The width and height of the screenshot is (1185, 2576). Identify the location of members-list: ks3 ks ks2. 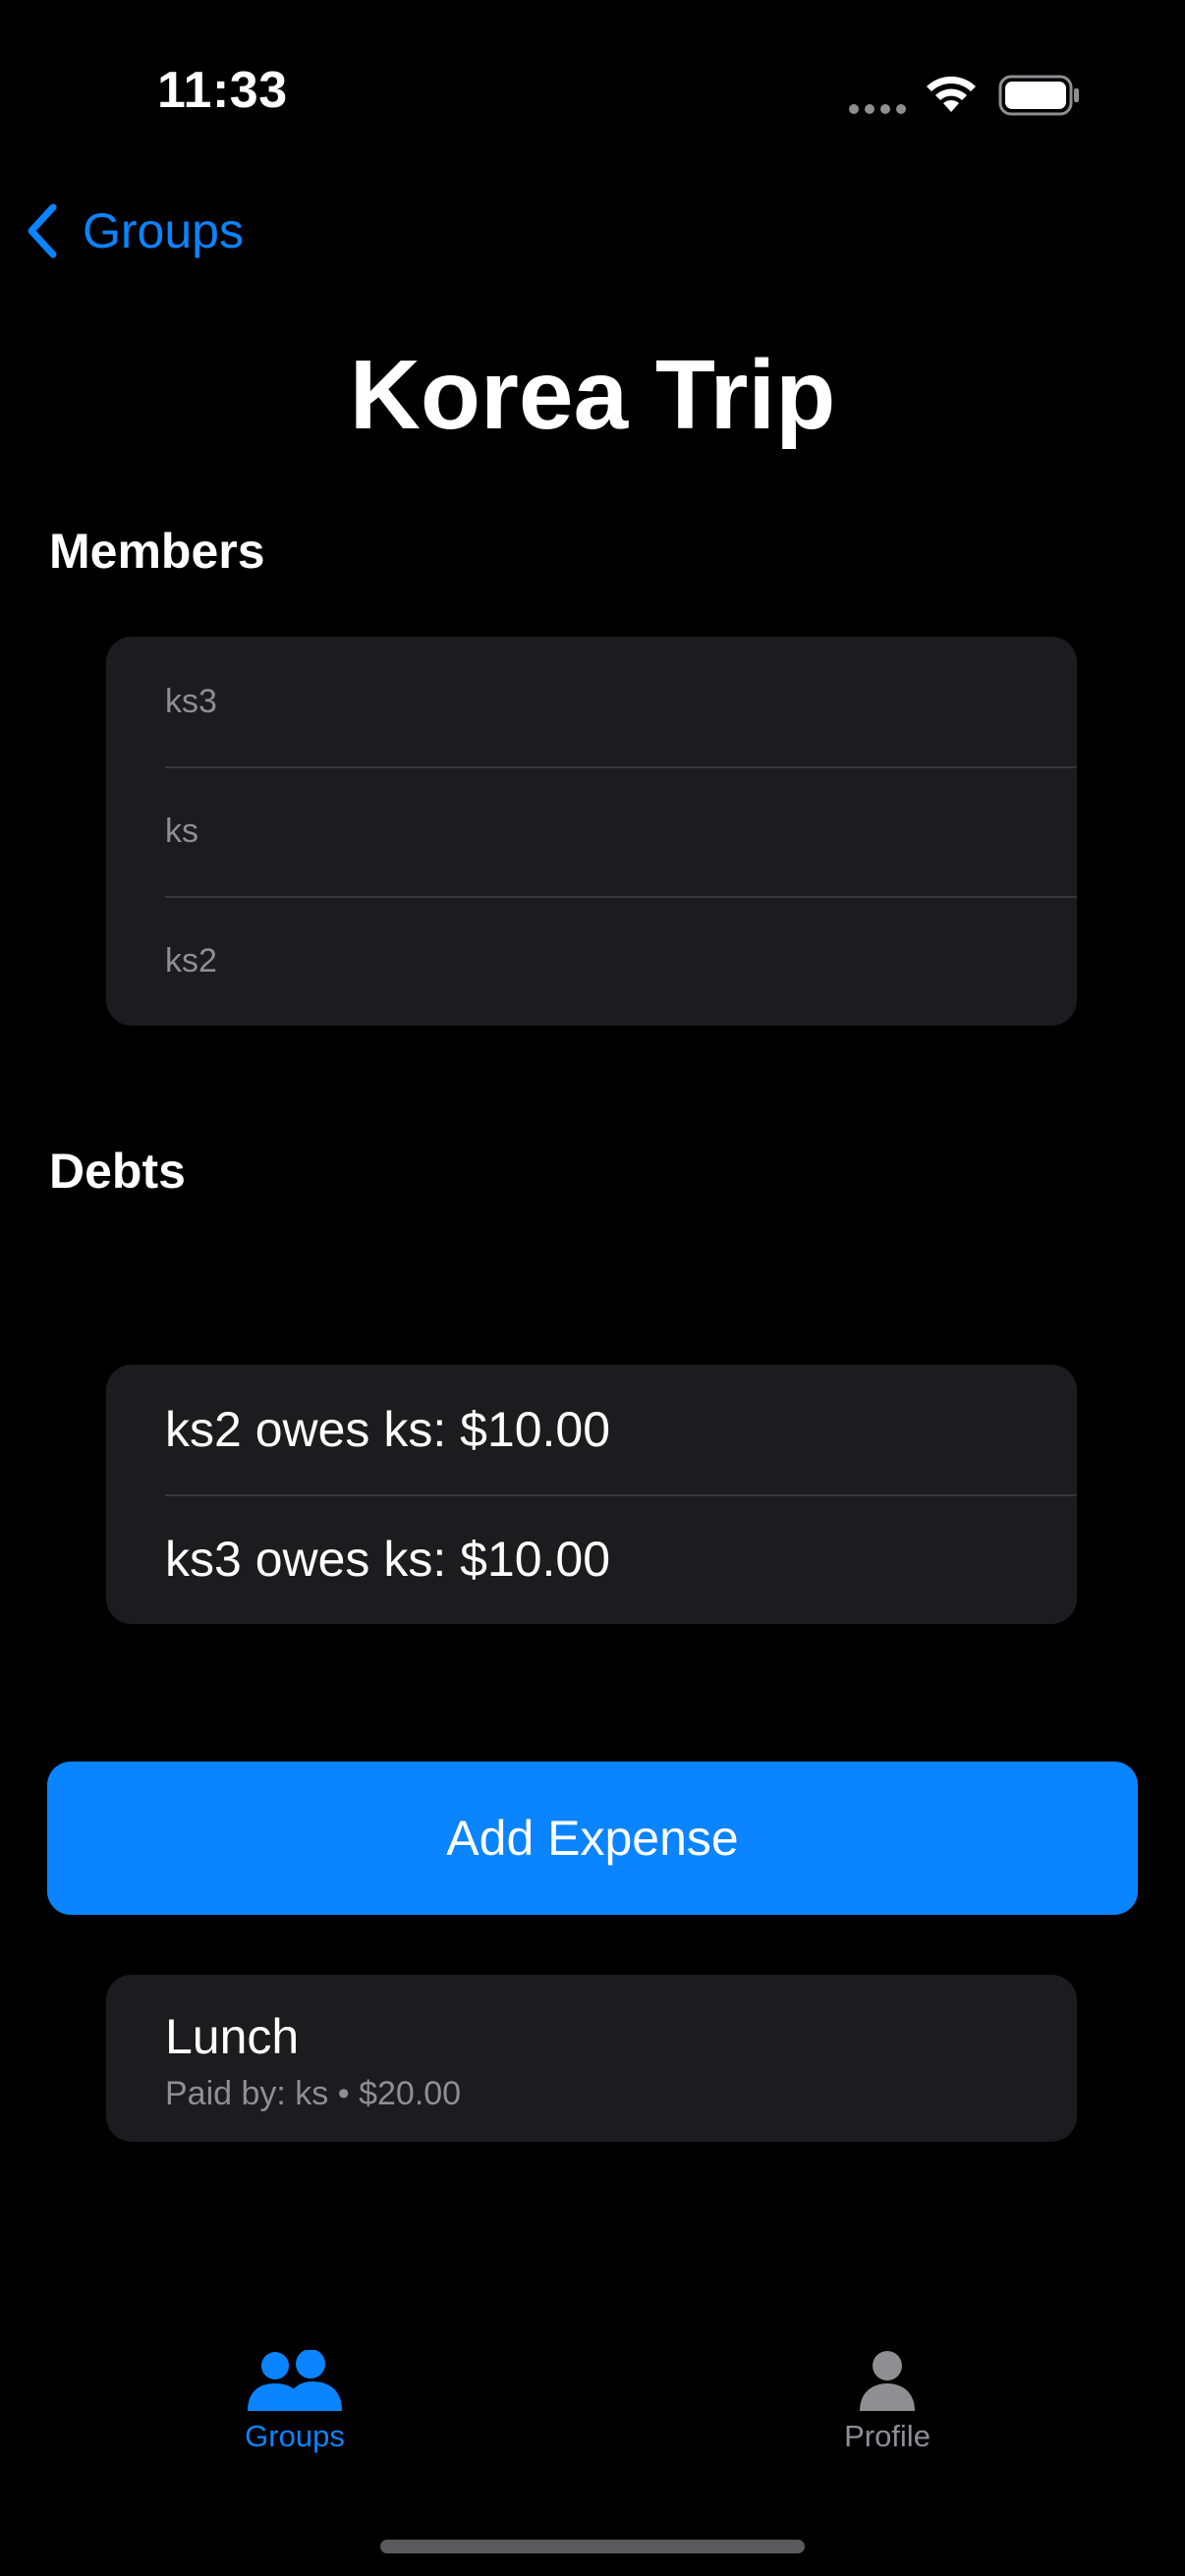
(592, 831).